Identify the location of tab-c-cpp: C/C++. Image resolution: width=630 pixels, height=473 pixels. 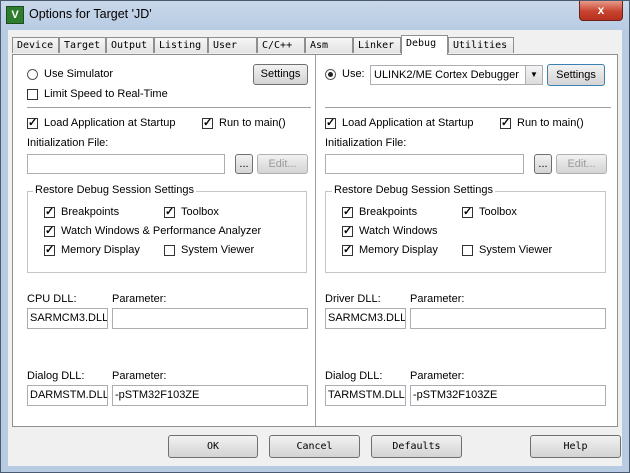
(281, 45).